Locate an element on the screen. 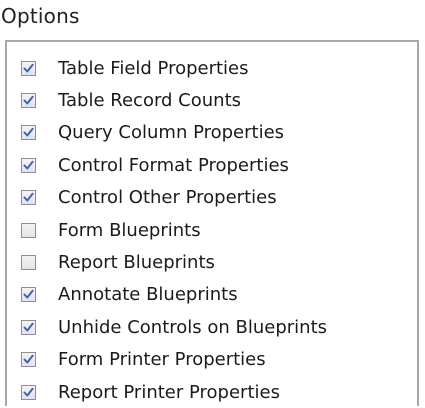 Image resolution: width=425 pixels, height=408 pixels. option-table-record-counts: Table Record Counts is located at coordinates (174, 100).